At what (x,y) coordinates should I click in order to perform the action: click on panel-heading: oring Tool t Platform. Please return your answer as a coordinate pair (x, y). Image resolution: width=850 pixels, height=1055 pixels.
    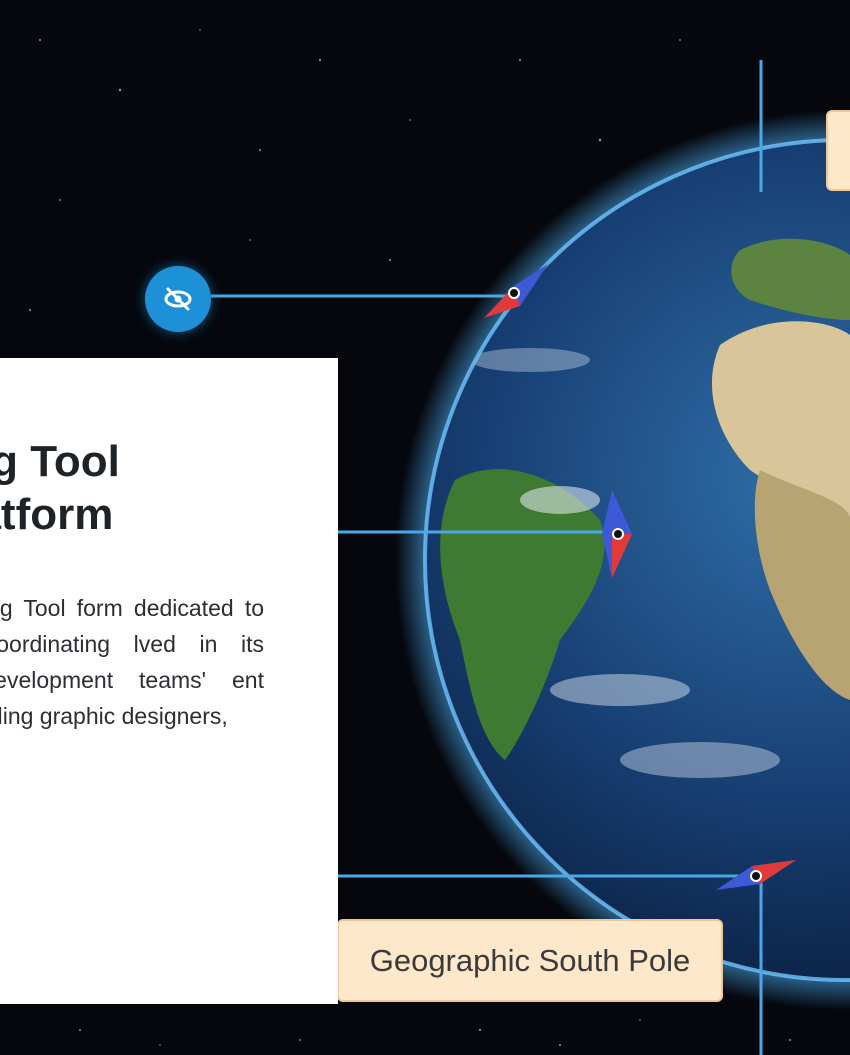
    Looking at the image, I should click on (164, 489).